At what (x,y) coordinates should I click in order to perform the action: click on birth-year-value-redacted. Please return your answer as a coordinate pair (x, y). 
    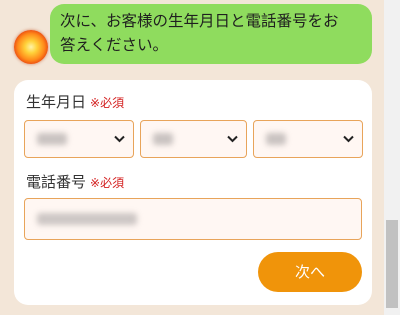
    Looking at the image, I should click on (52, 139).